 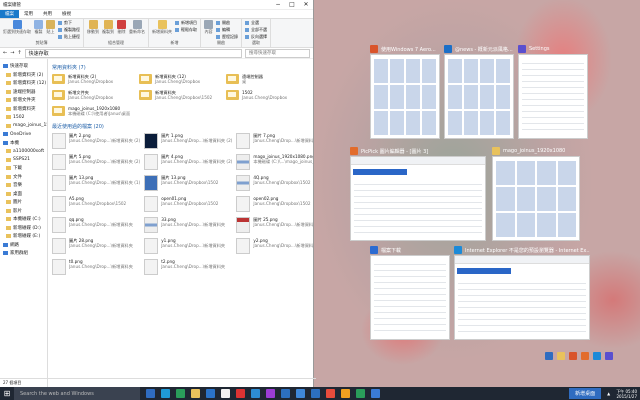 I want to click on nav-item: 網路, so click(x=23, y=245).